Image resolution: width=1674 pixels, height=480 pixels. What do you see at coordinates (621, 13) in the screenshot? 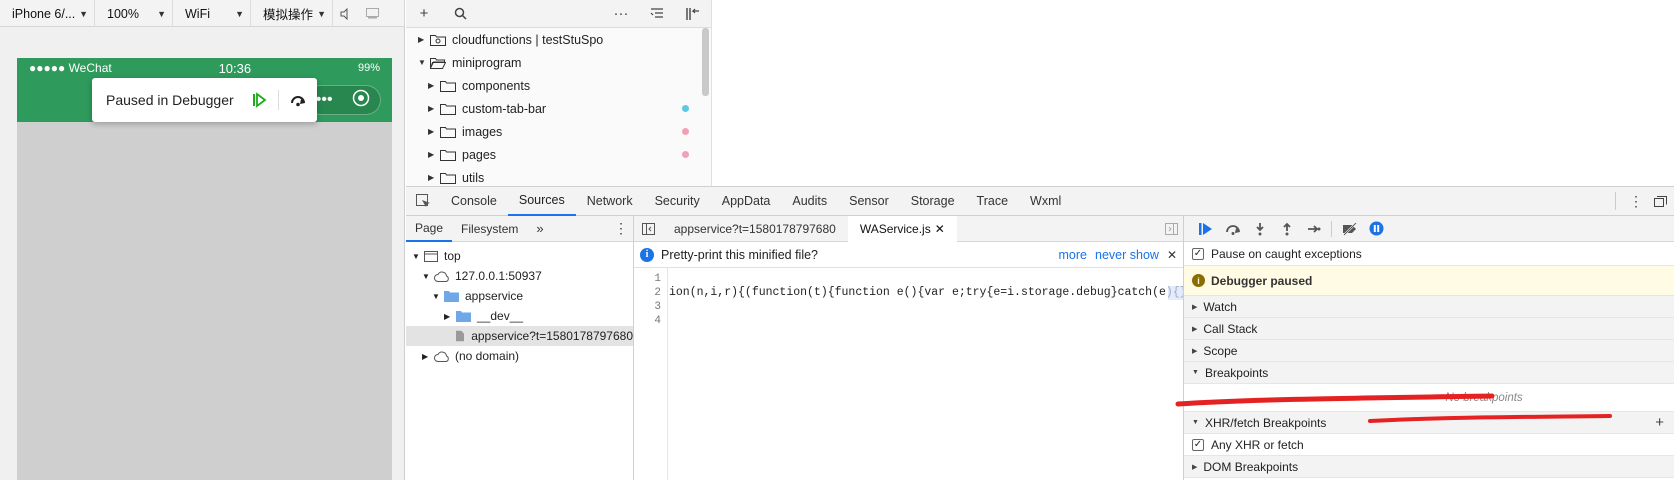
I see `more-icon: ···` at bounding box center [621, 13].